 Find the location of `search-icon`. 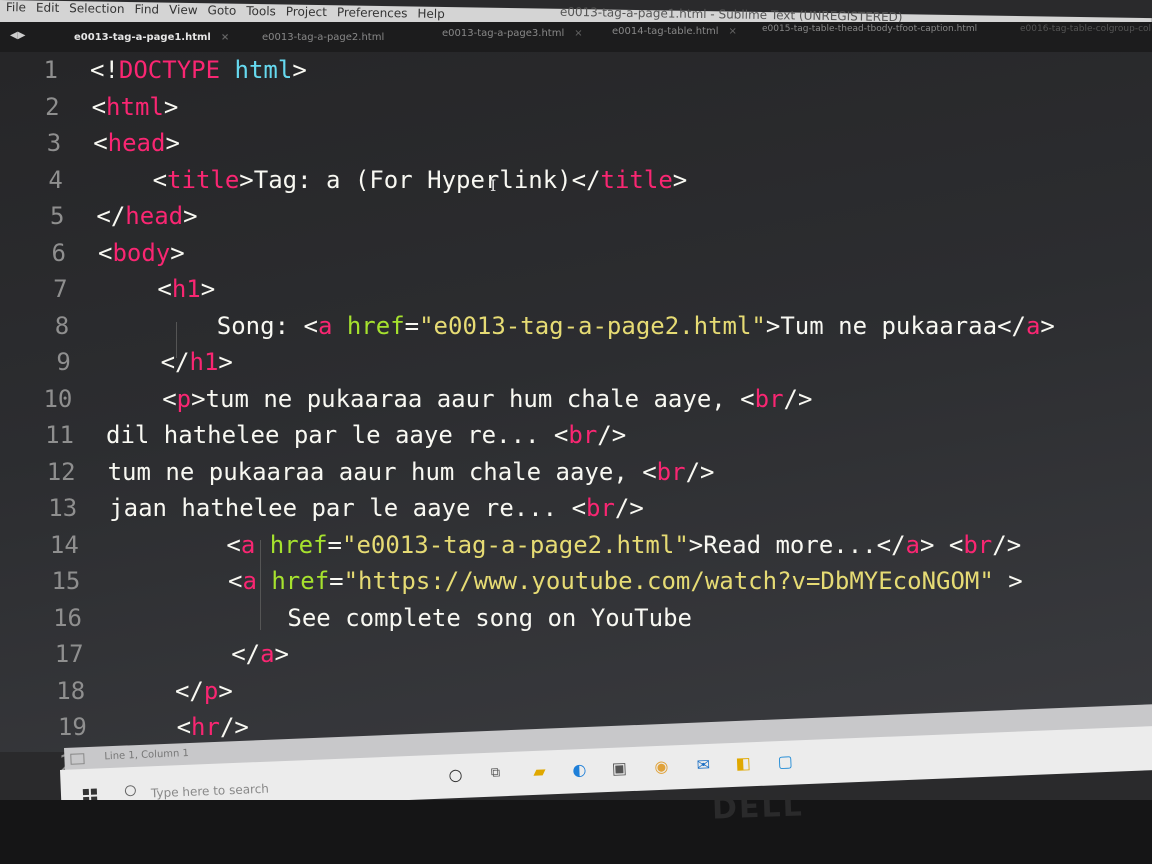

search-icon is located at coordinates (130, 790).